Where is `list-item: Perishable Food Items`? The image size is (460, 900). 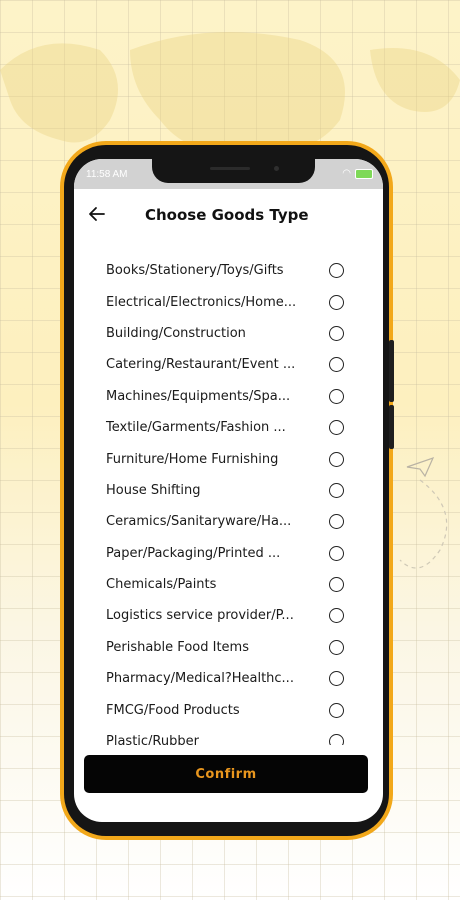 list-item: Perishable Food Items is located at coordinates (228, 647).